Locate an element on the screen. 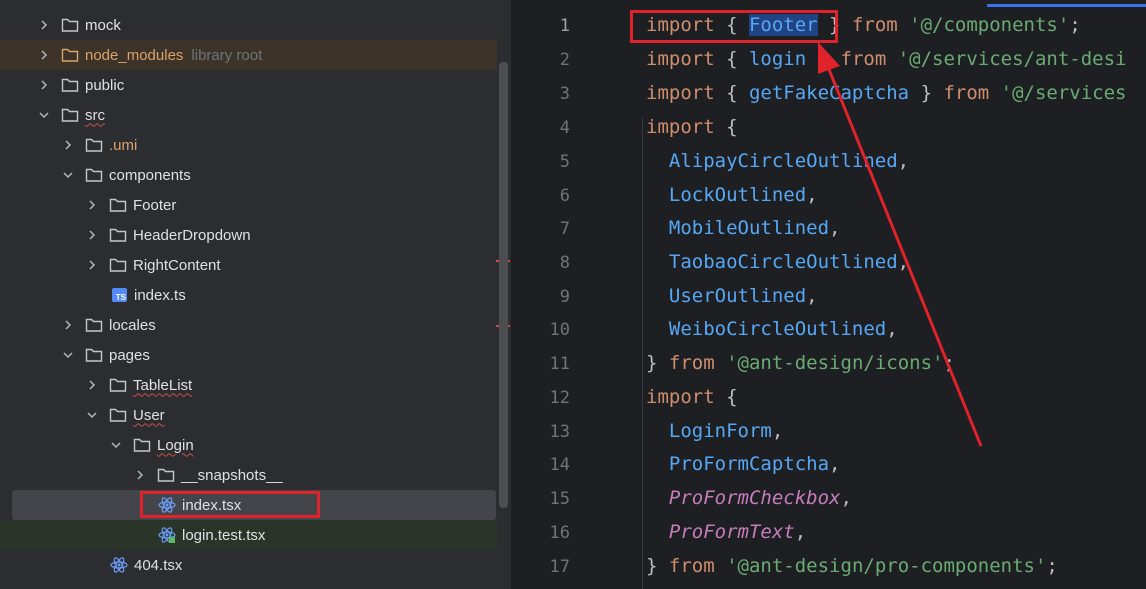 This screenshot has height=589, width=1146. tree-item-user: User is located at coordinates (248, 415).